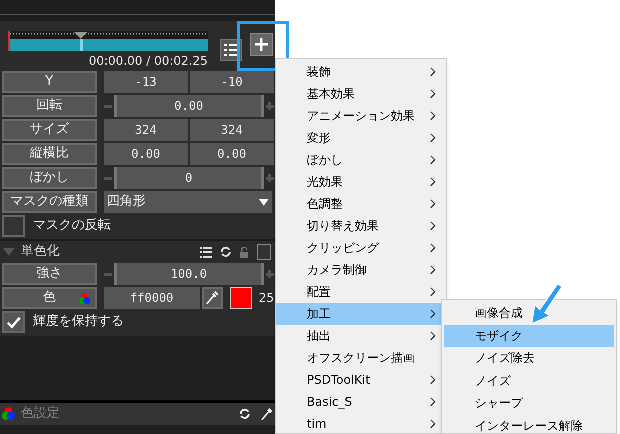  Describe the element at coordinates (78, 322) in the screenshot. I see `checkbox-label: 輝度を保持する` at that location.